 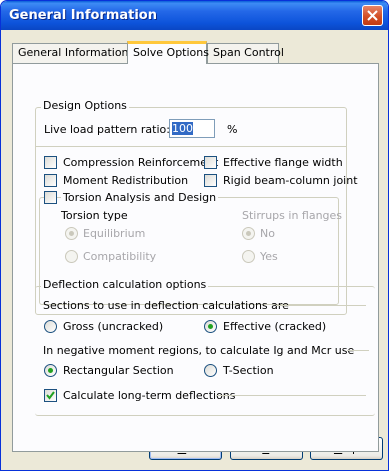 What do you see at coordinates (248, 233) in the screenshot?
I see `stirrups-no-radio` at bounding box center [248, 233].